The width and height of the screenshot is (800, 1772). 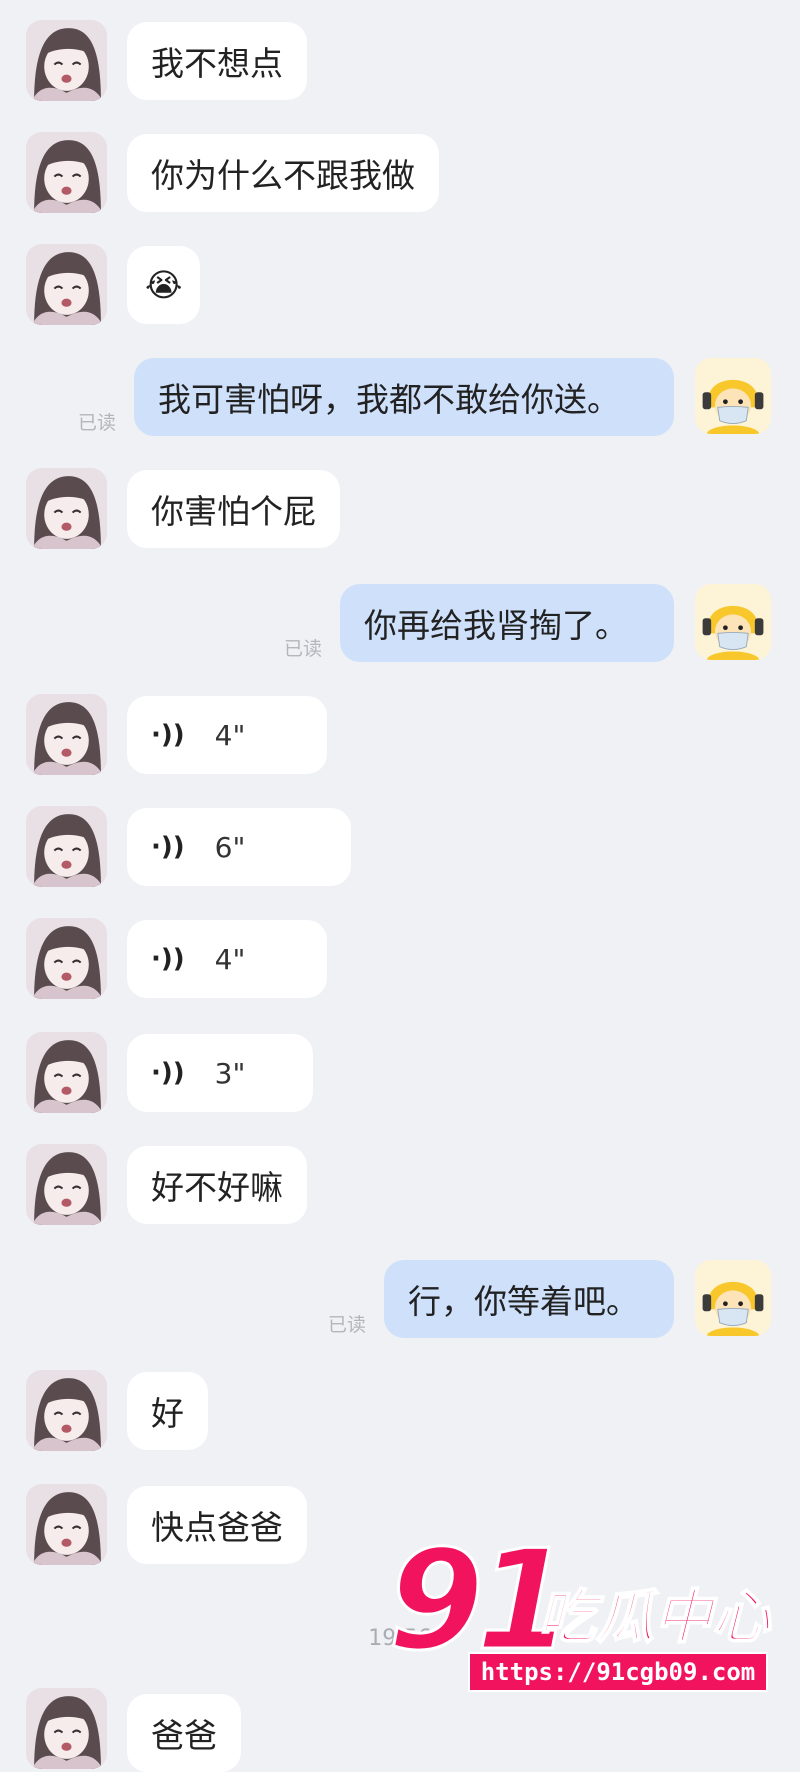 I want to click on site-watermark: 91 吃瓜中心 https://91cgb09.com, so click(x=587, y=1612).